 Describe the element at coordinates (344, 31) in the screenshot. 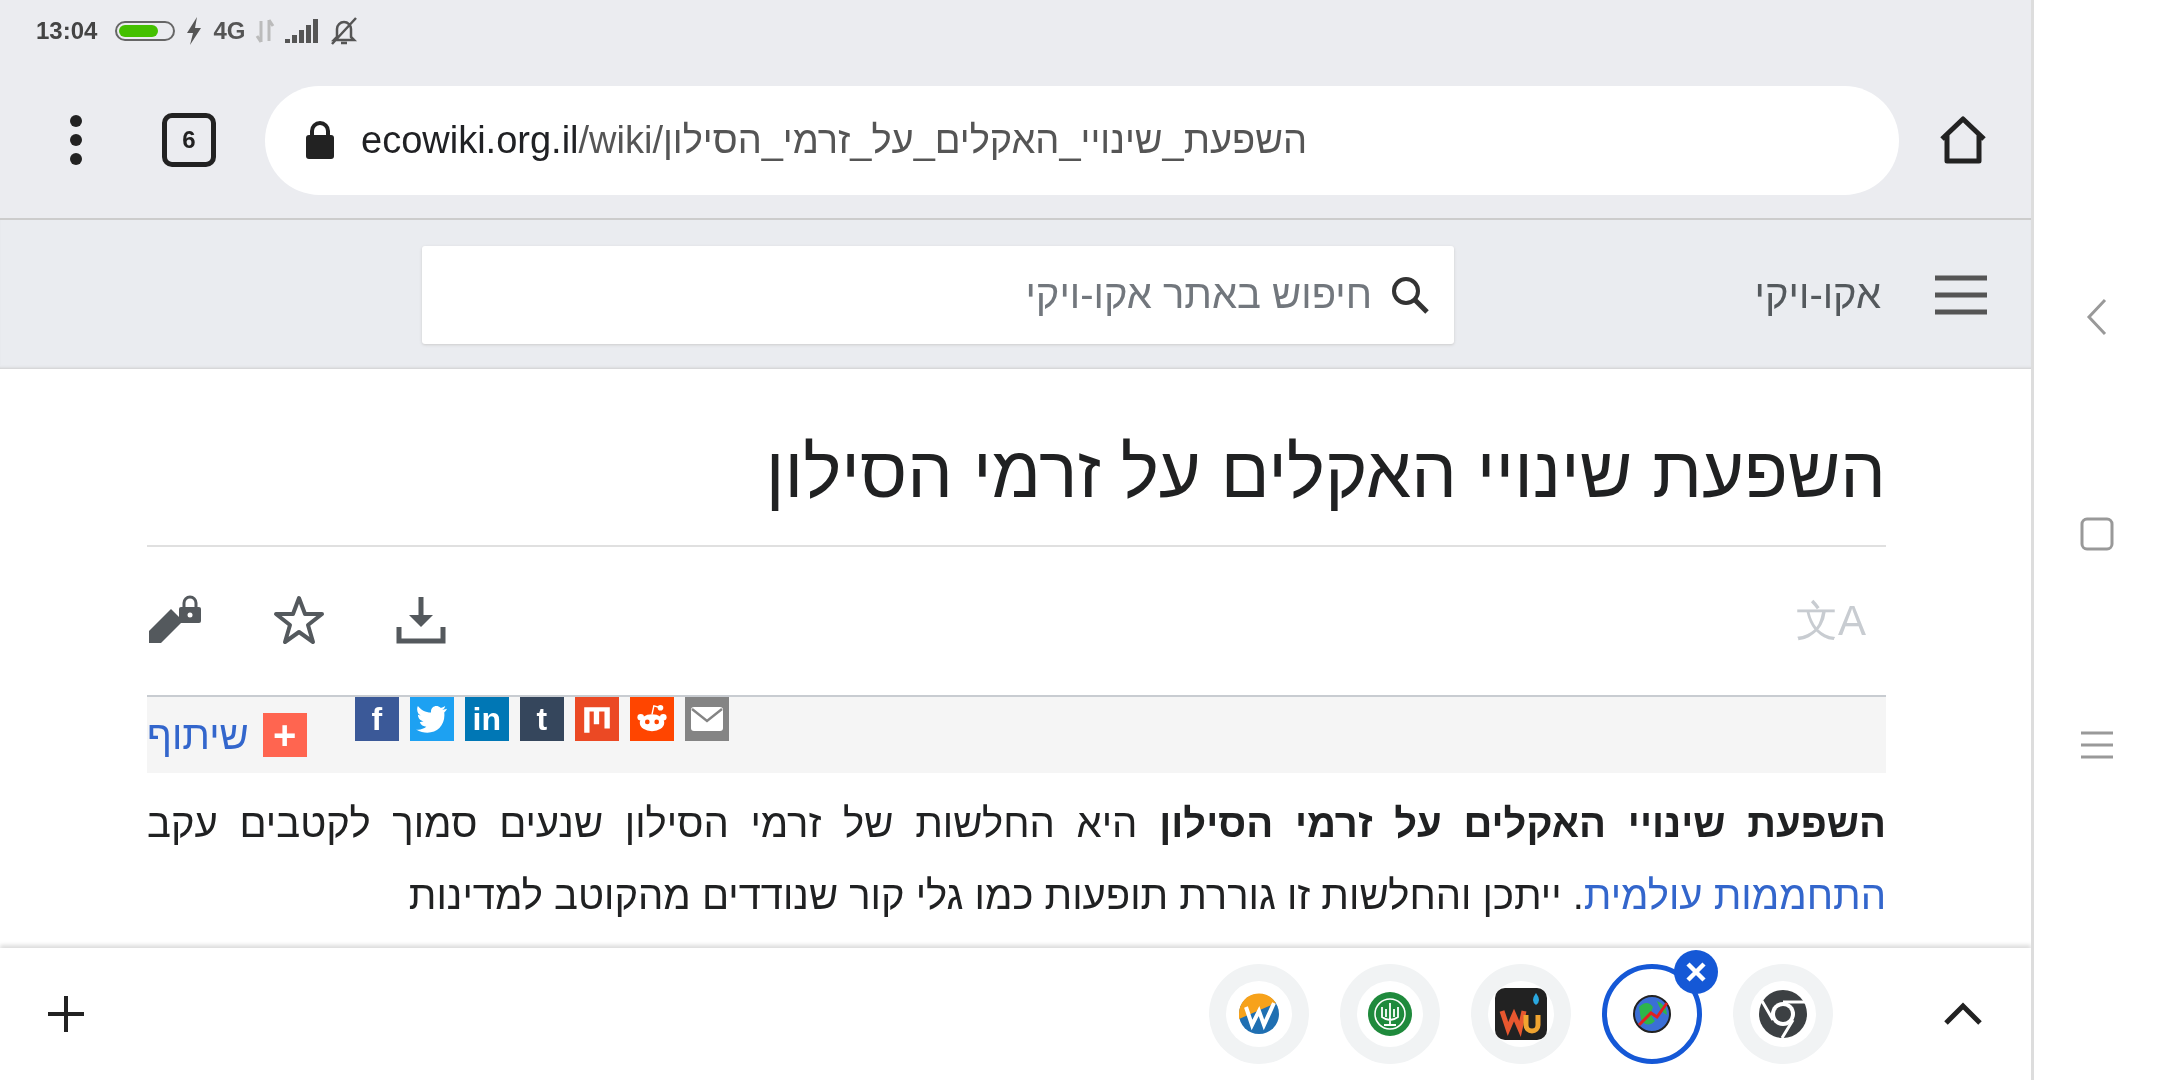

I see `bell-muted-icon` at that location.